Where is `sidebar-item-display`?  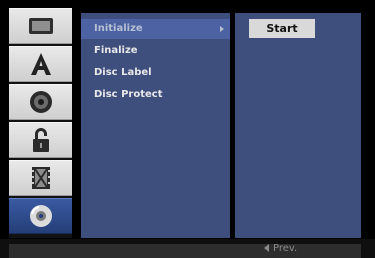
sidebar-item-display is located at coordinates (40, 26).